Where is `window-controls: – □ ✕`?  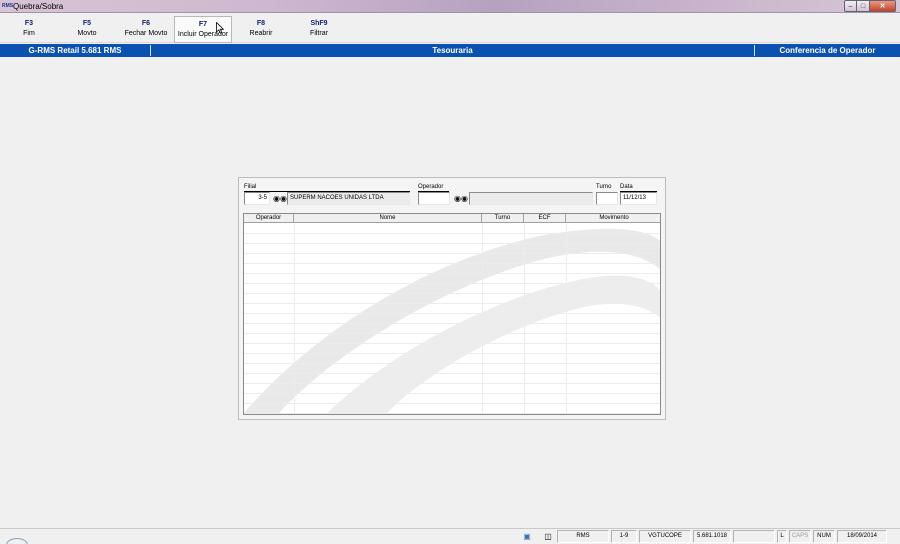
window-controls: – □ ✕ is located at coordinates (870, 6).